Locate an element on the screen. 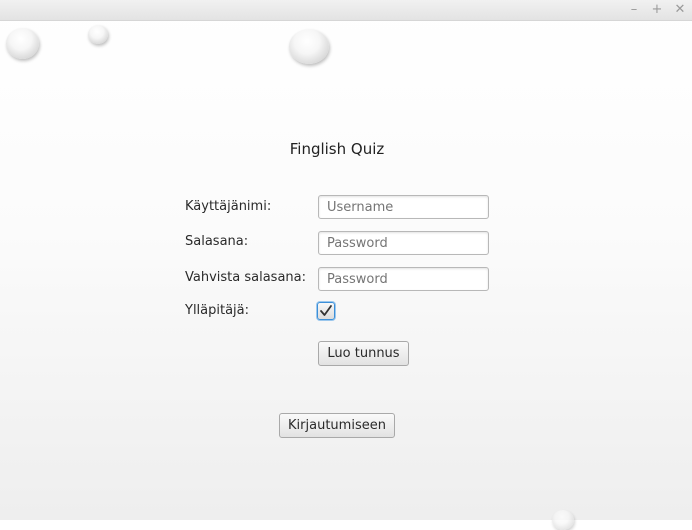  username-label: Käyttäjänimi: is located at coordinates (228, 206).